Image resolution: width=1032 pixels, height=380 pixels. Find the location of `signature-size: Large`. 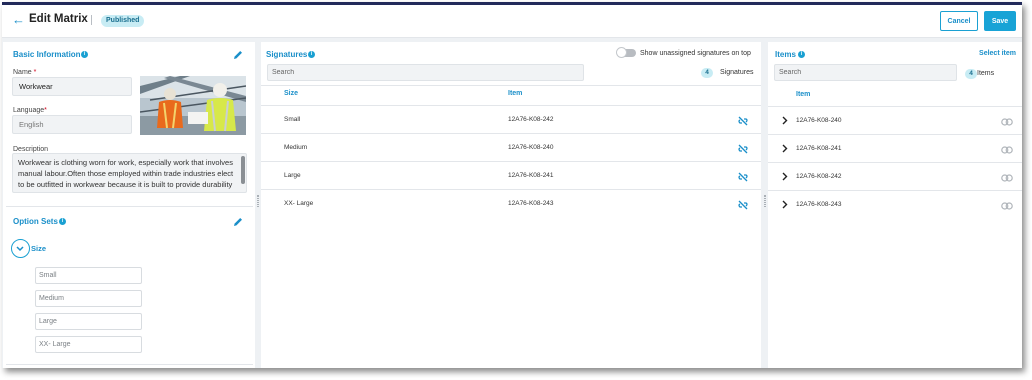

signature-size: Large is located at coordinates (292, 175).